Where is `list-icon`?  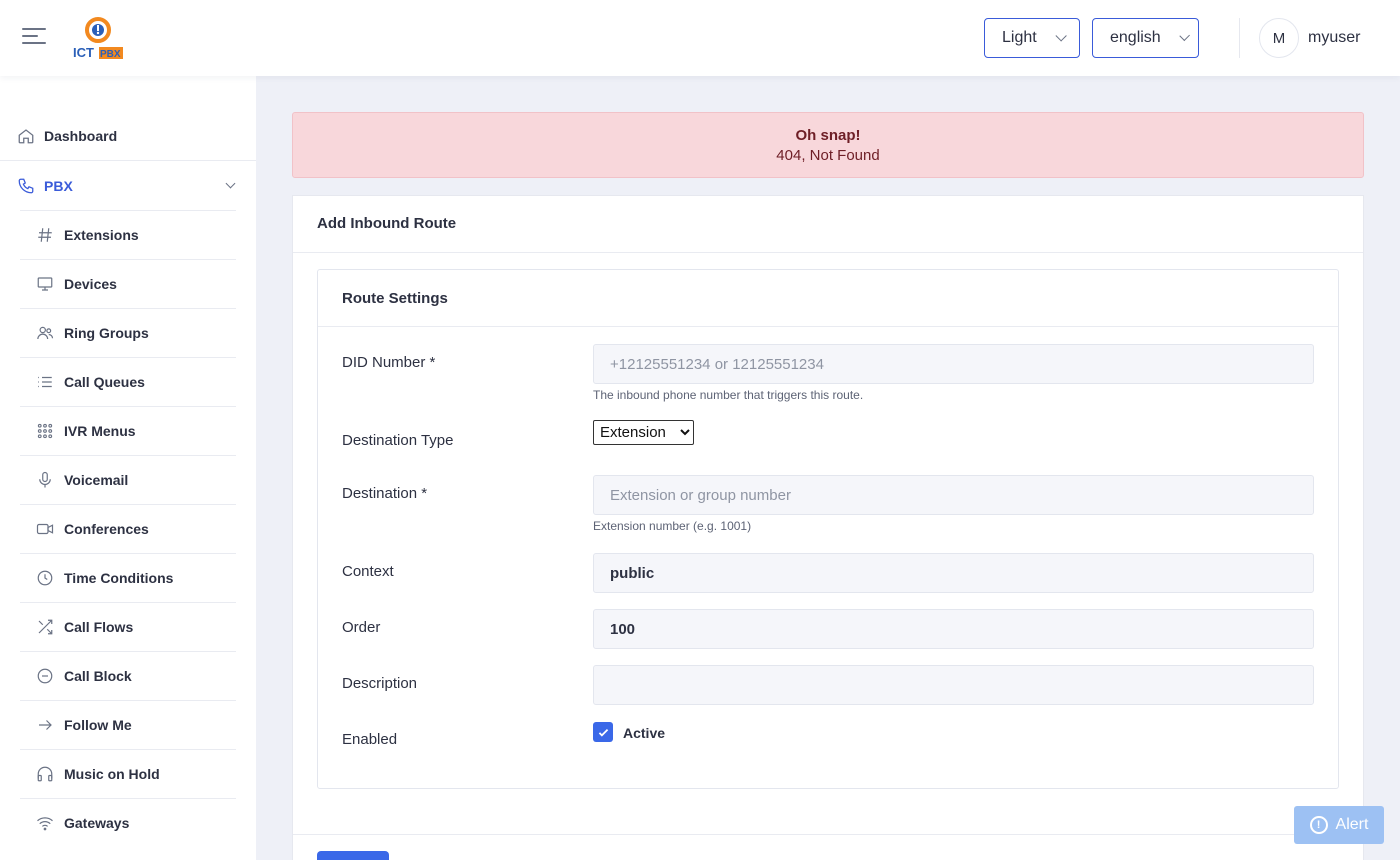
list-icon is located at coordinates (45, 382).